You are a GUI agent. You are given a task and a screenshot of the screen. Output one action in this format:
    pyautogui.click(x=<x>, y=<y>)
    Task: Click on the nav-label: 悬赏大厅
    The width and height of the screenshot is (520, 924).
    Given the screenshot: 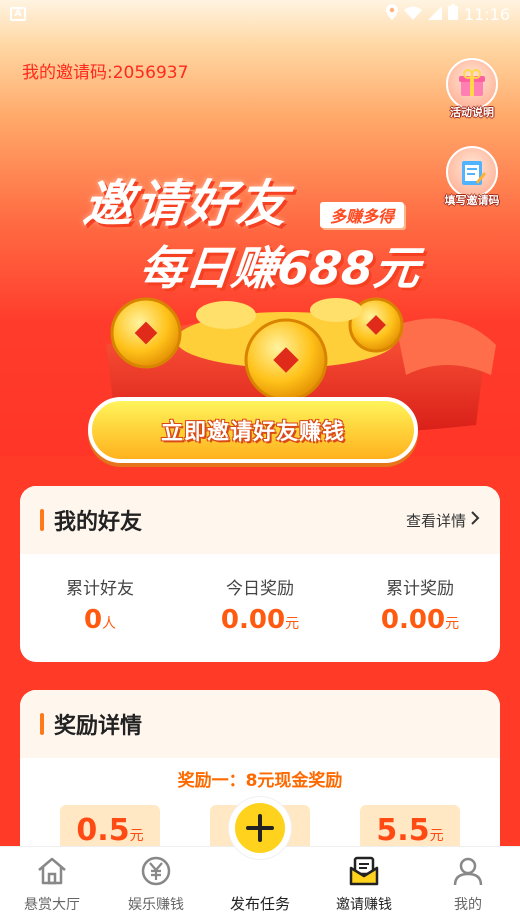 What is the action you would take?
    pyautogui.click(x=52, y=905)
    